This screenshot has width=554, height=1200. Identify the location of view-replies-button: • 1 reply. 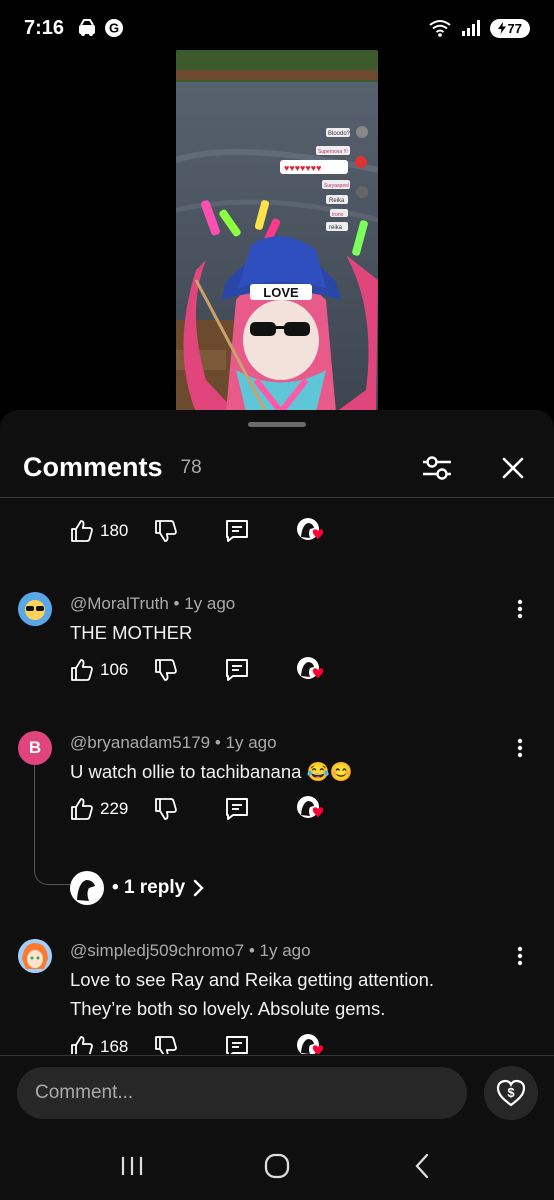
(137, 888).